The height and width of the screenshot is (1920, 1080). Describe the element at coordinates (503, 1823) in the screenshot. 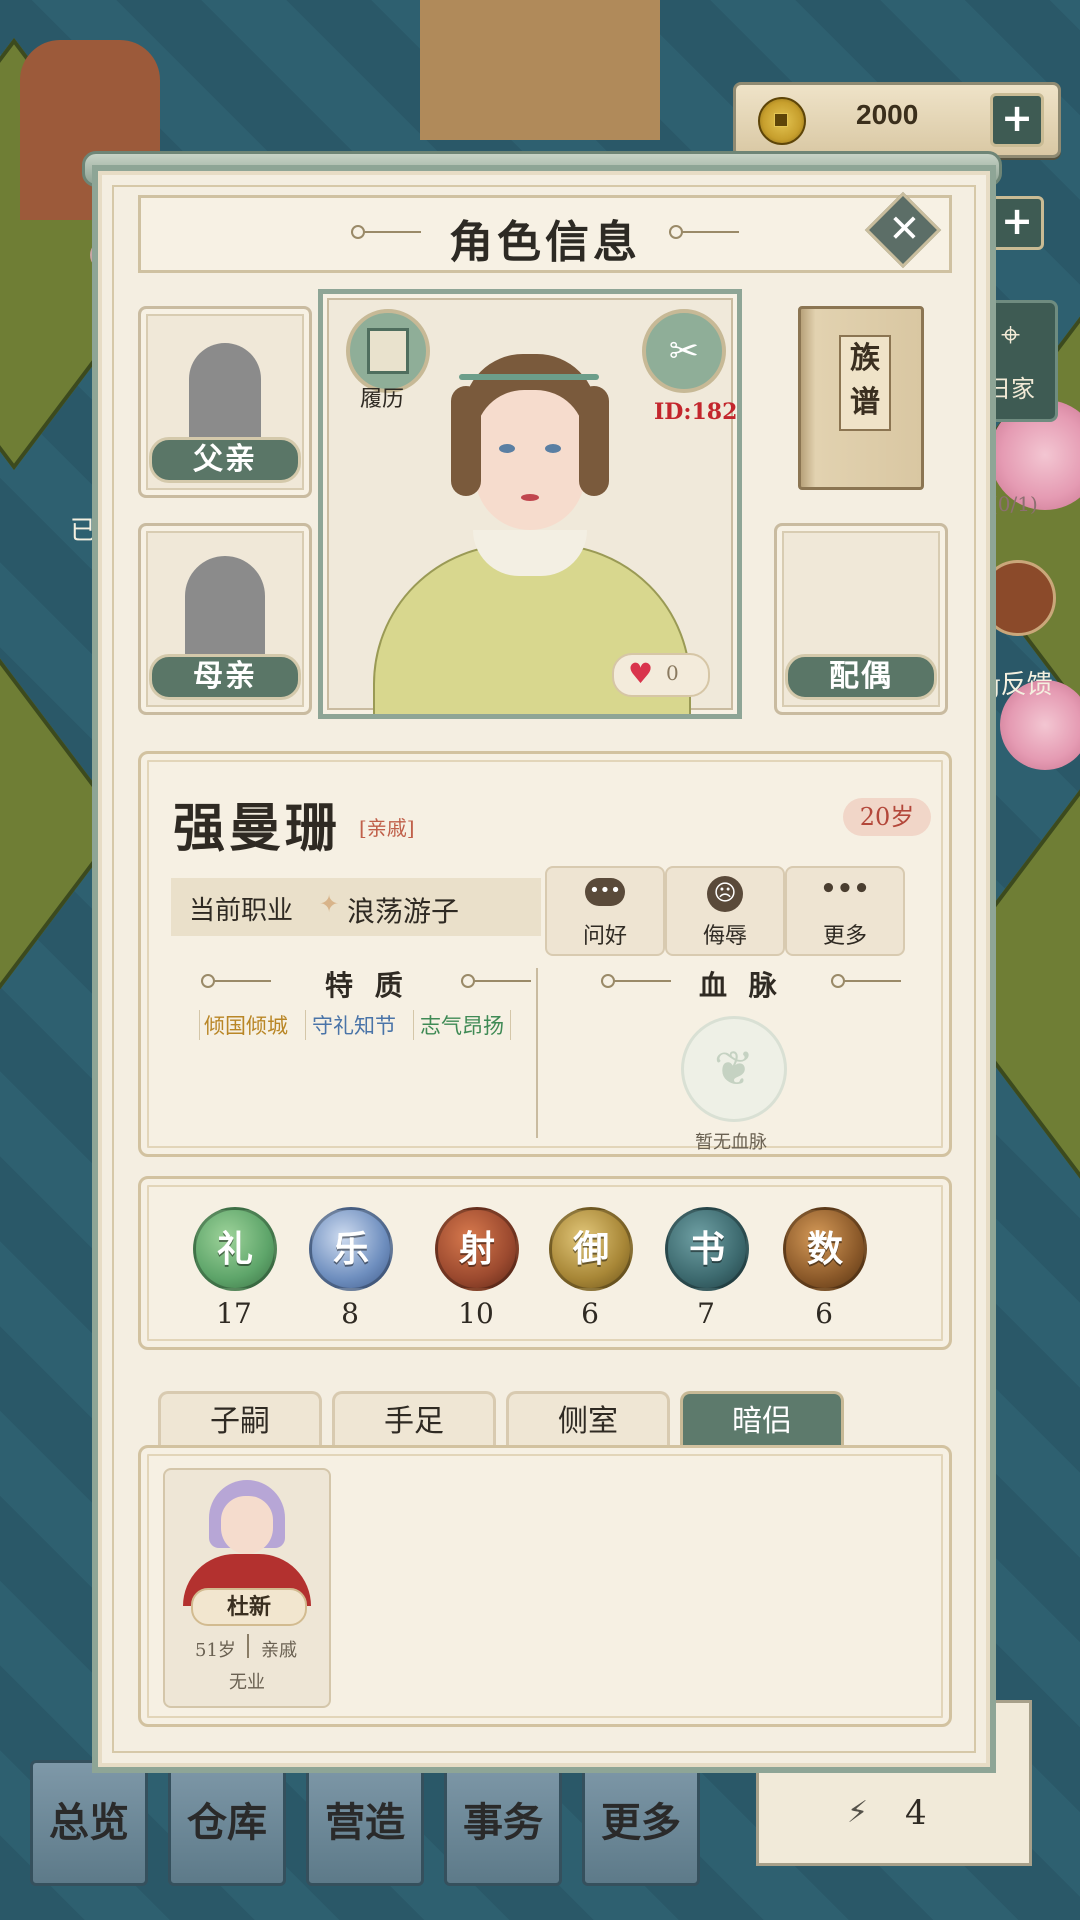

I see `nav-affairs: 事务` at that location.